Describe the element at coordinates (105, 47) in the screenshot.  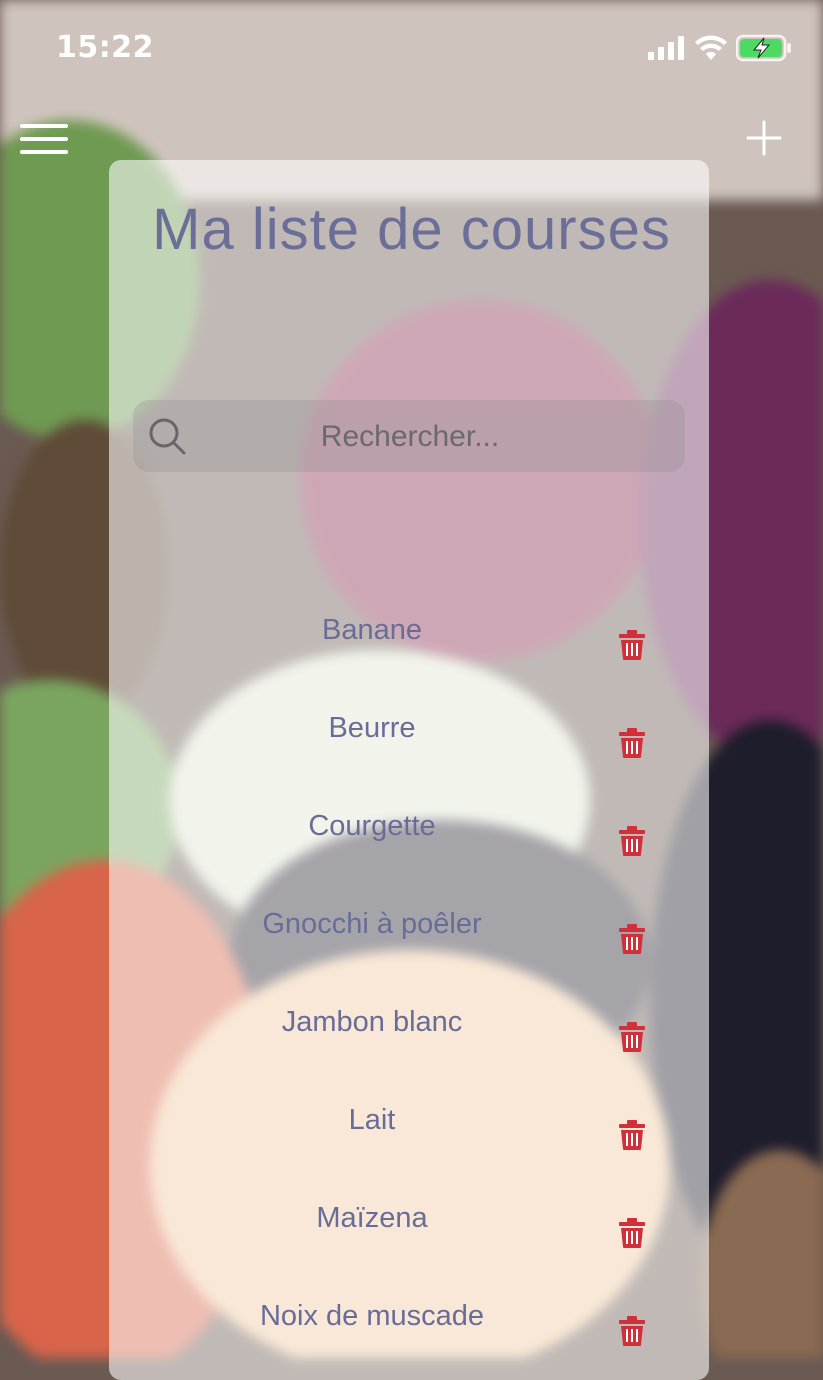
I see `status-time: 15:22` at that location.